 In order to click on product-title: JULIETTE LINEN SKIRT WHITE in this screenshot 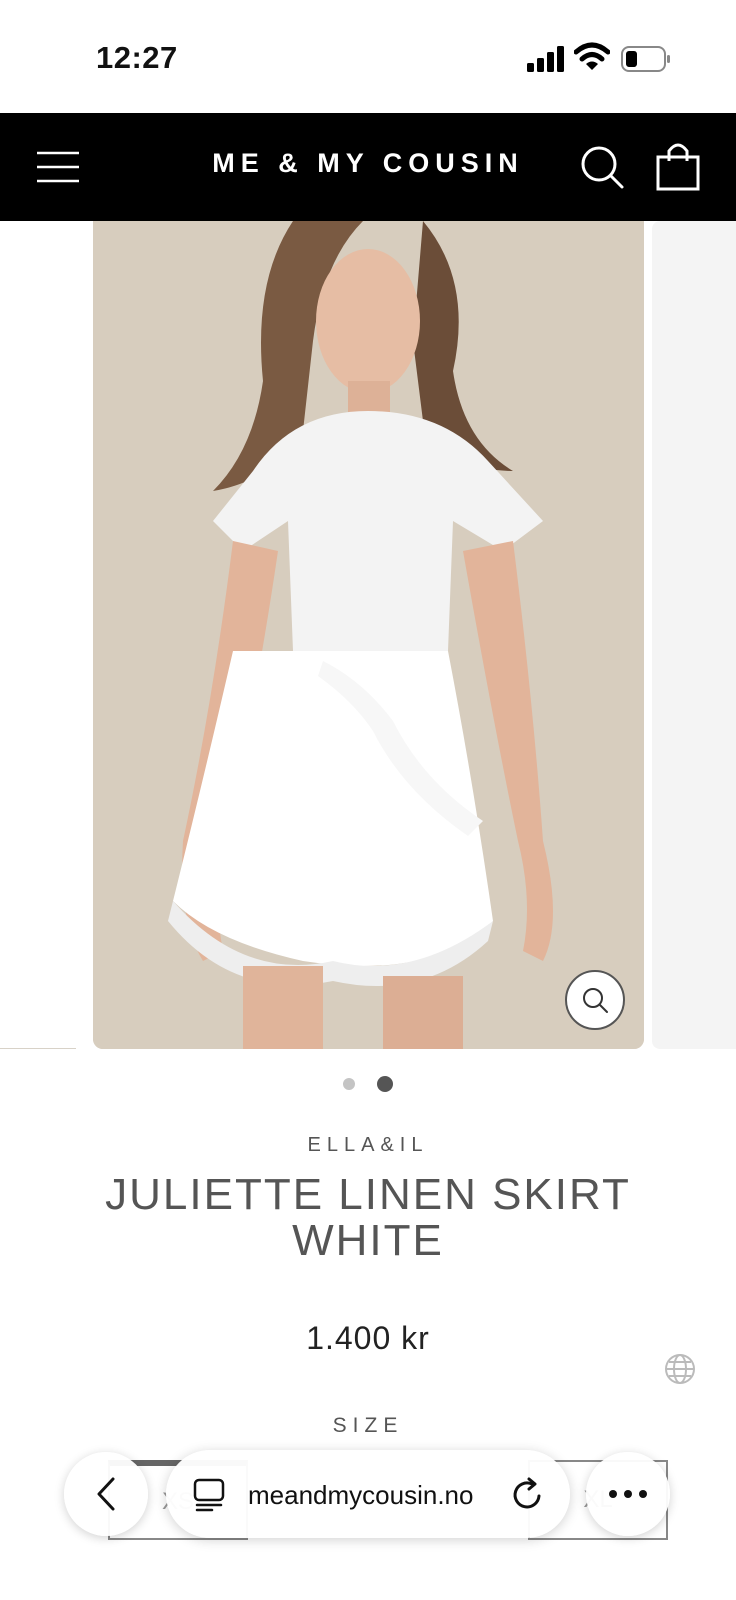, I will do `click(368, 1217)`.